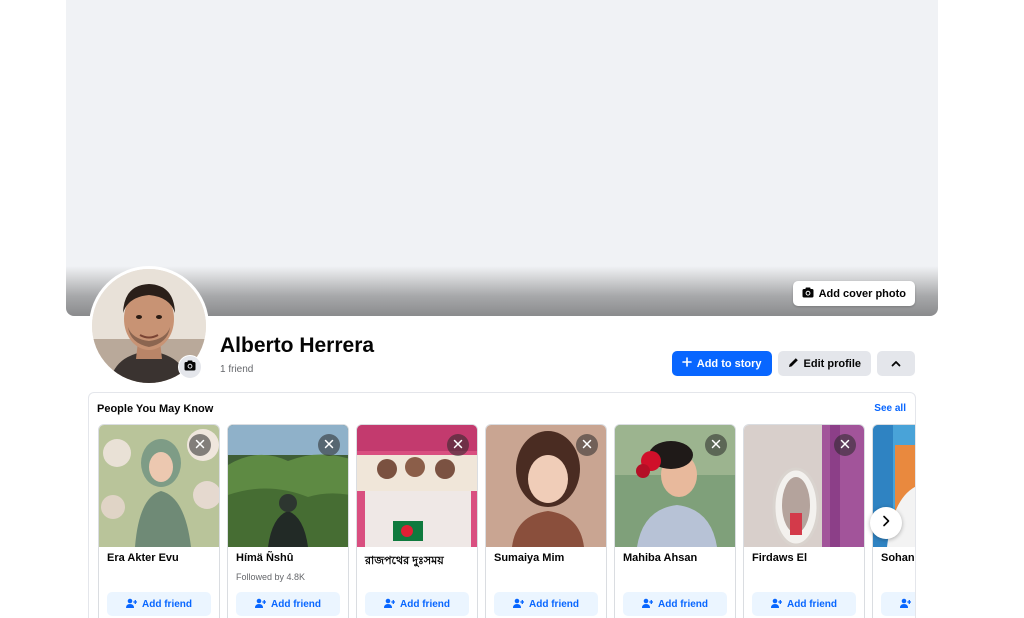 The image size is (1024, 618). Describe the element at coordinates (159, 521) in the screenshot. I see `suggestion-card: Era Akter Evu Add friend` at that location.